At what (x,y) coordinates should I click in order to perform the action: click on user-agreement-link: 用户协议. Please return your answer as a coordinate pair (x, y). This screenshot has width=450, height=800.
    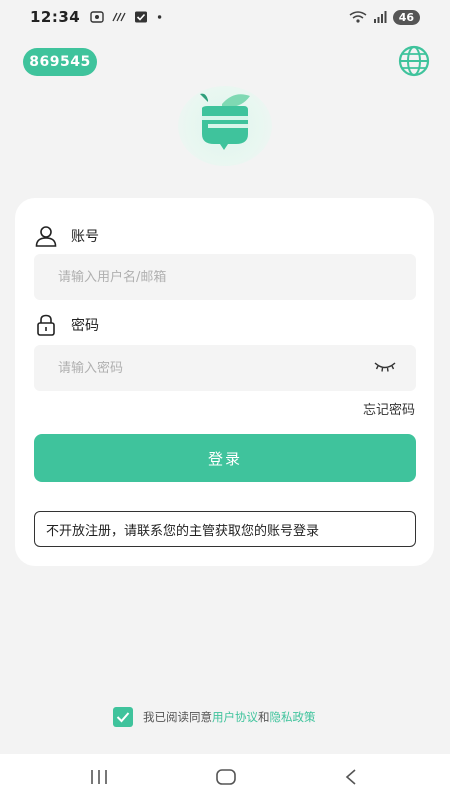
    Looking at the image, I should click on (235, 717).